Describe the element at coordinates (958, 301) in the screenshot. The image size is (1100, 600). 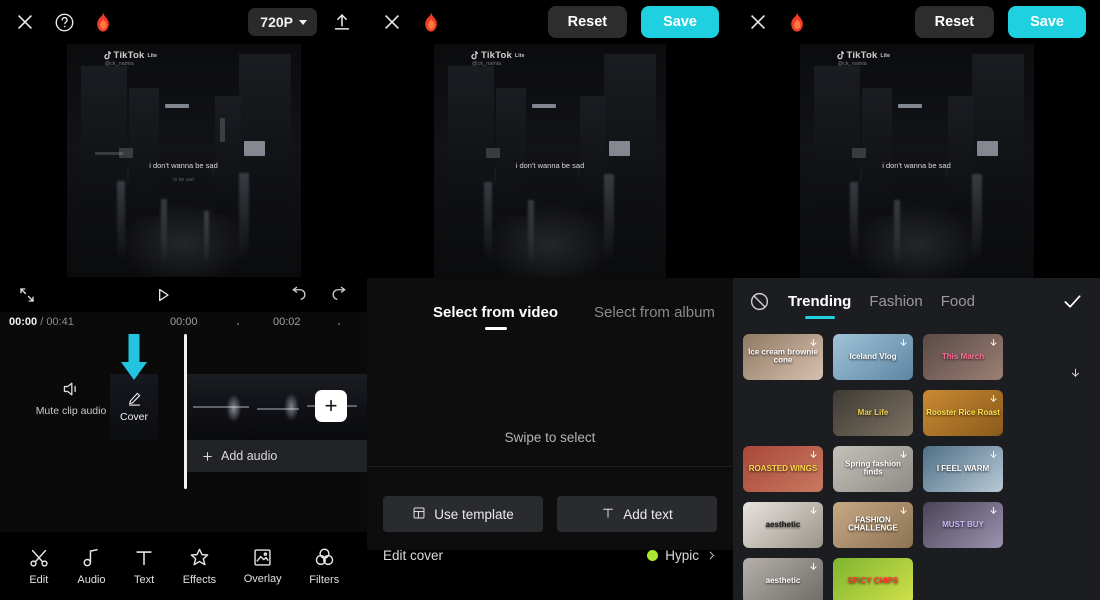
I see `tab-food: Food` at that location.